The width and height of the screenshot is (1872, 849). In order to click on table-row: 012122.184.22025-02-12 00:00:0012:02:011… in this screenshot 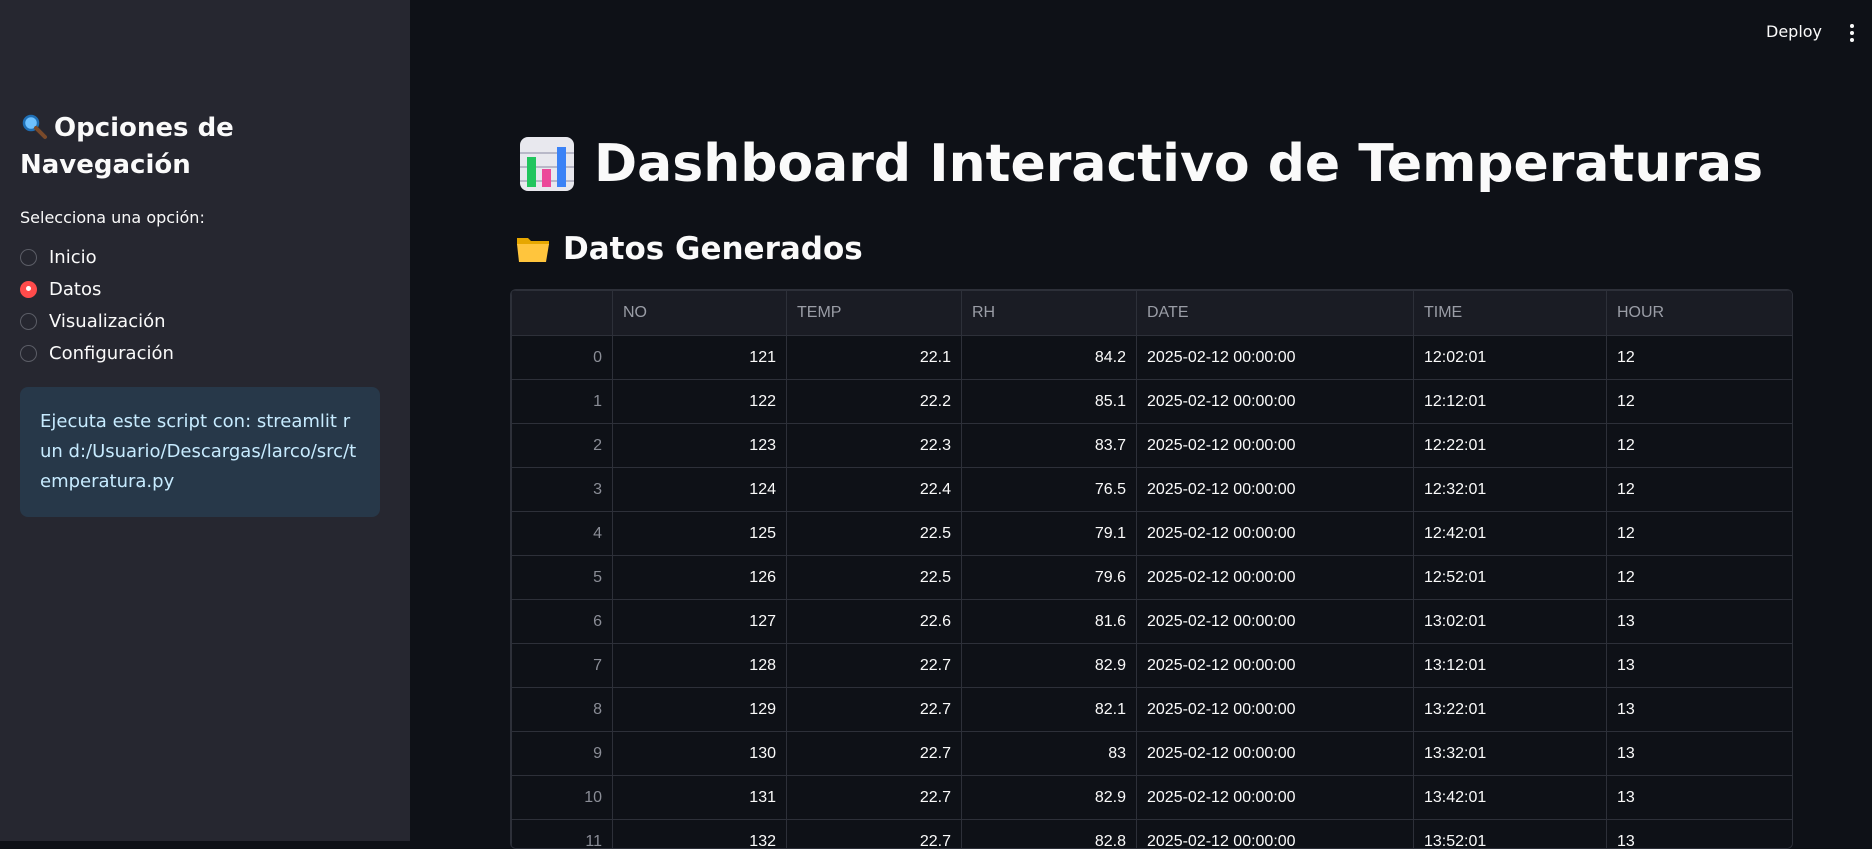, I will do `click(1152, 358)`.